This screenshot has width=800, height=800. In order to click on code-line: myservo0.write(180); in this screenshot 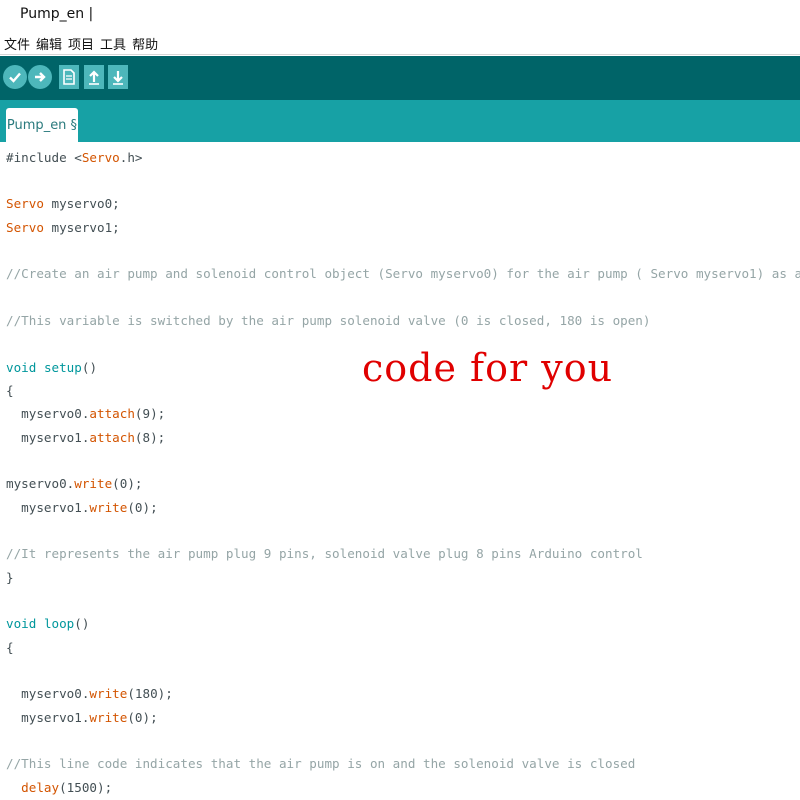, I will do `click(89, 693)`.